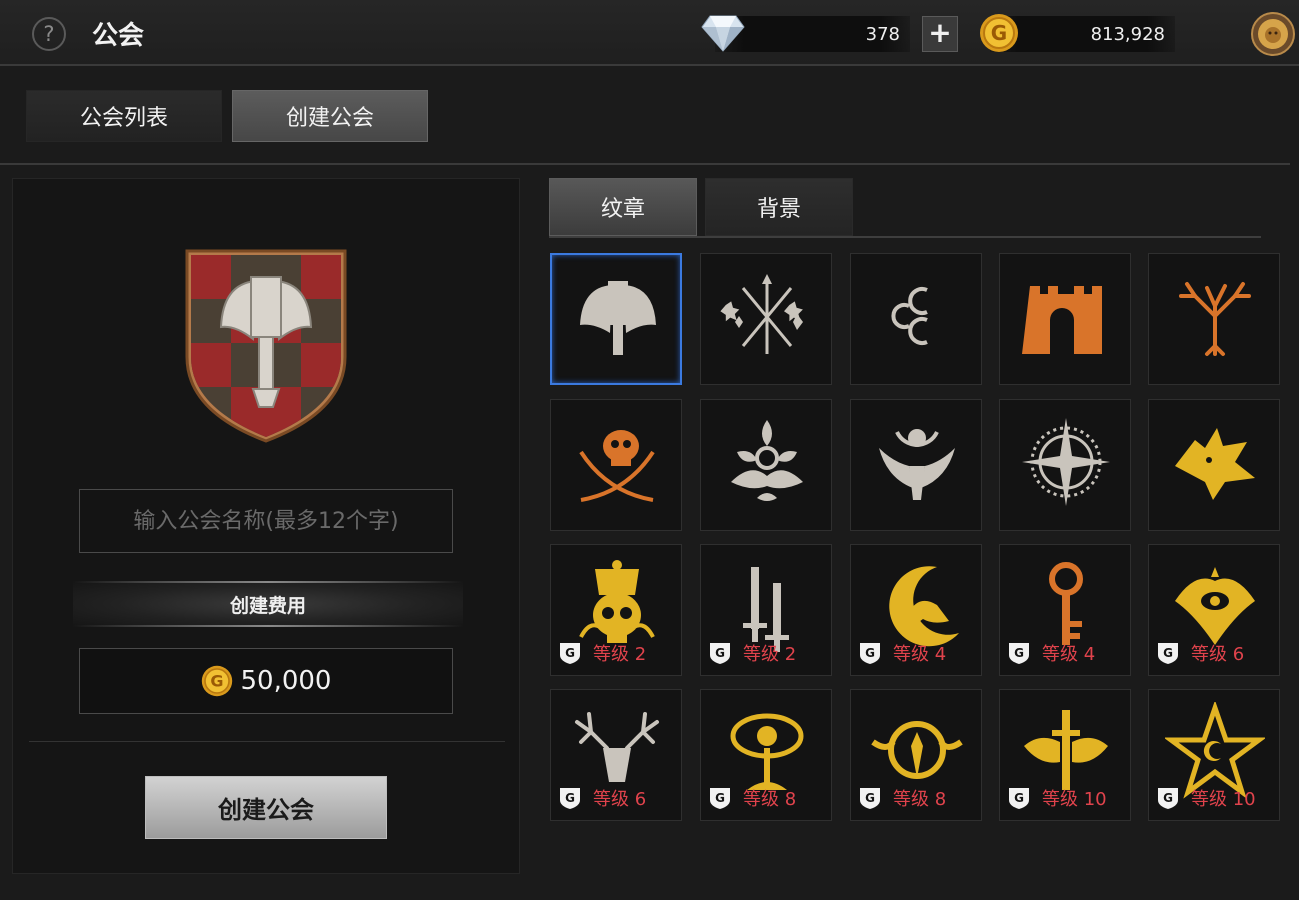 This screenshot has height=900, width=1299. Describe the element at coordinates (882, 34) in the screenshot. I see `gem-count: 378` at that location.